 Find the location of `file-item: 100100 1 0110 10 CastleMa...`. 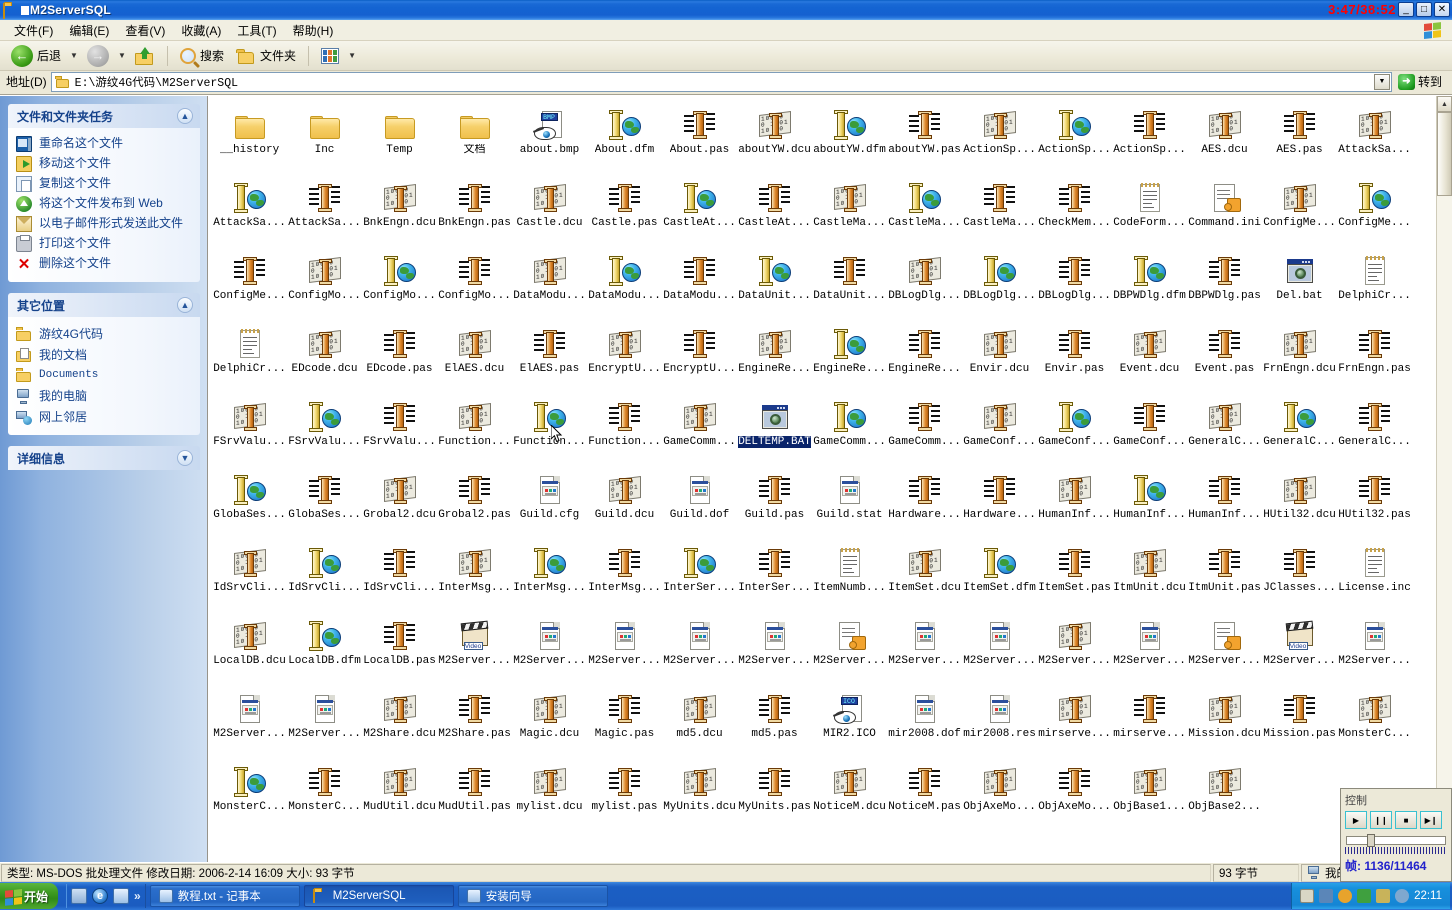

file-item: 100100 1 0110 10 CastleMa... is located at coordinates (849, 209).